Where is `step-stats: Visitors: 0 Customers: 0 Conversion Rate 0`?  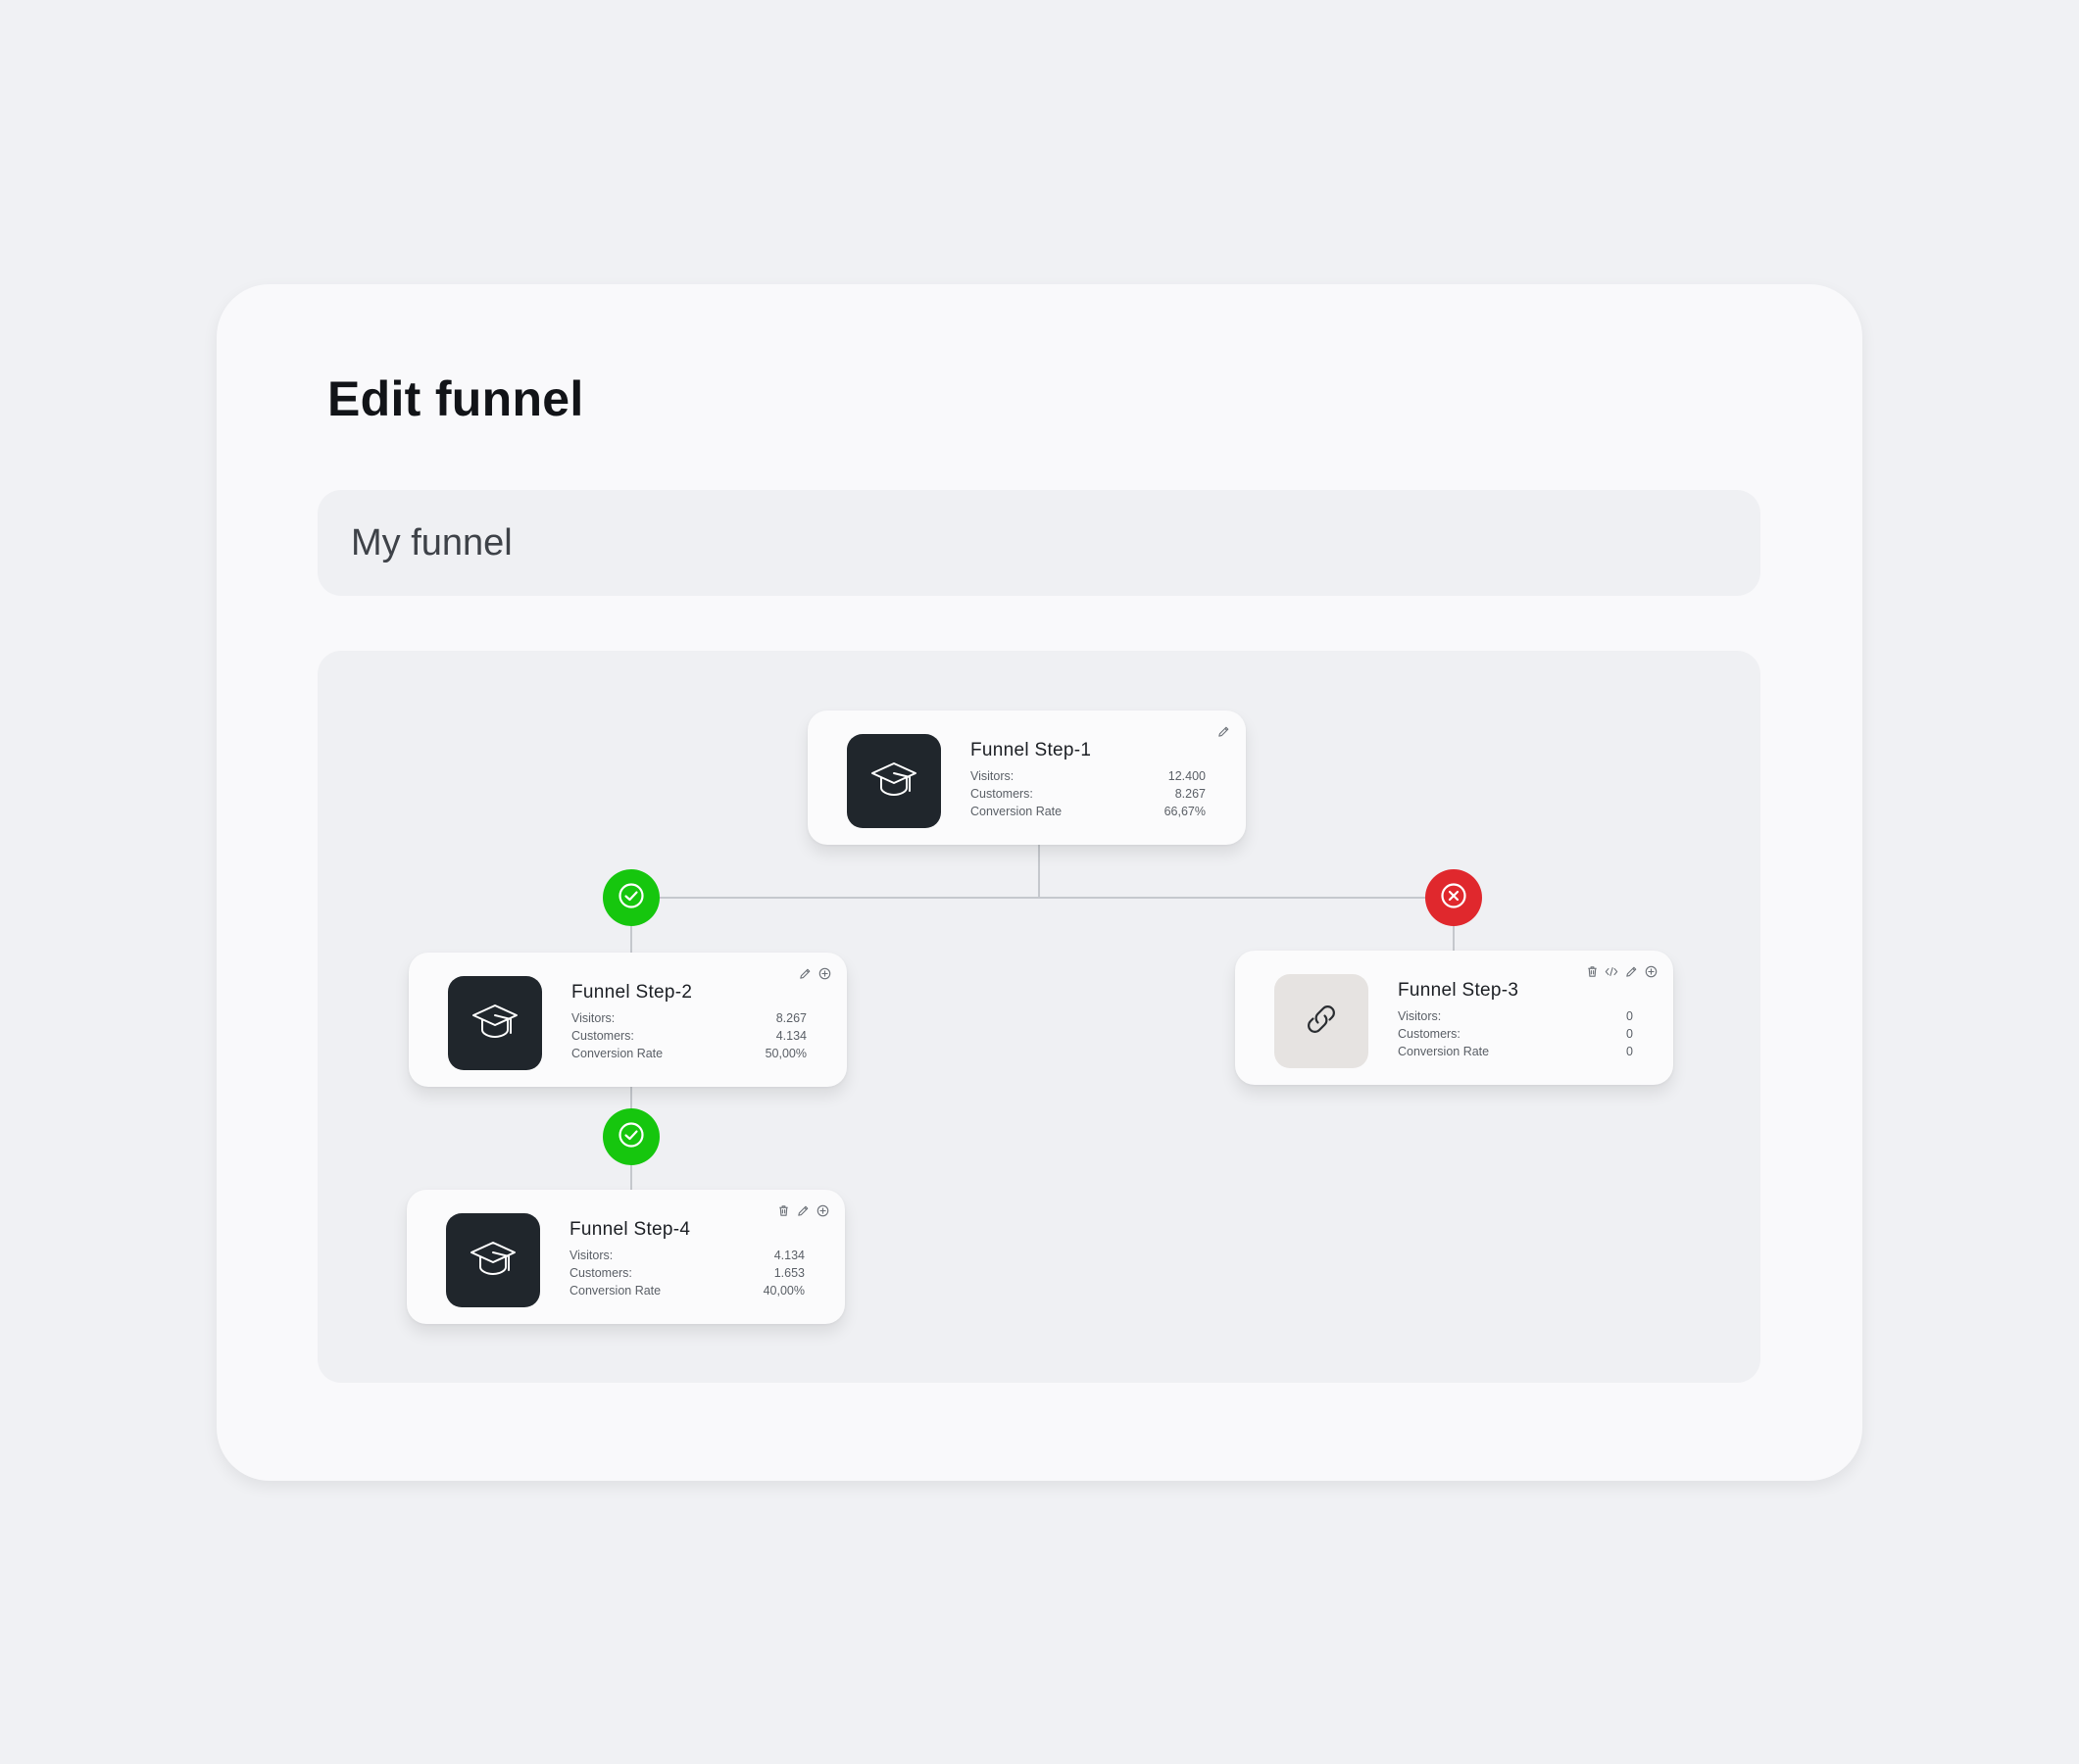 step-stats: Visitors: 0 Customers: 0 Conversion Rate 0 is located at coordinates (1515, 1033).